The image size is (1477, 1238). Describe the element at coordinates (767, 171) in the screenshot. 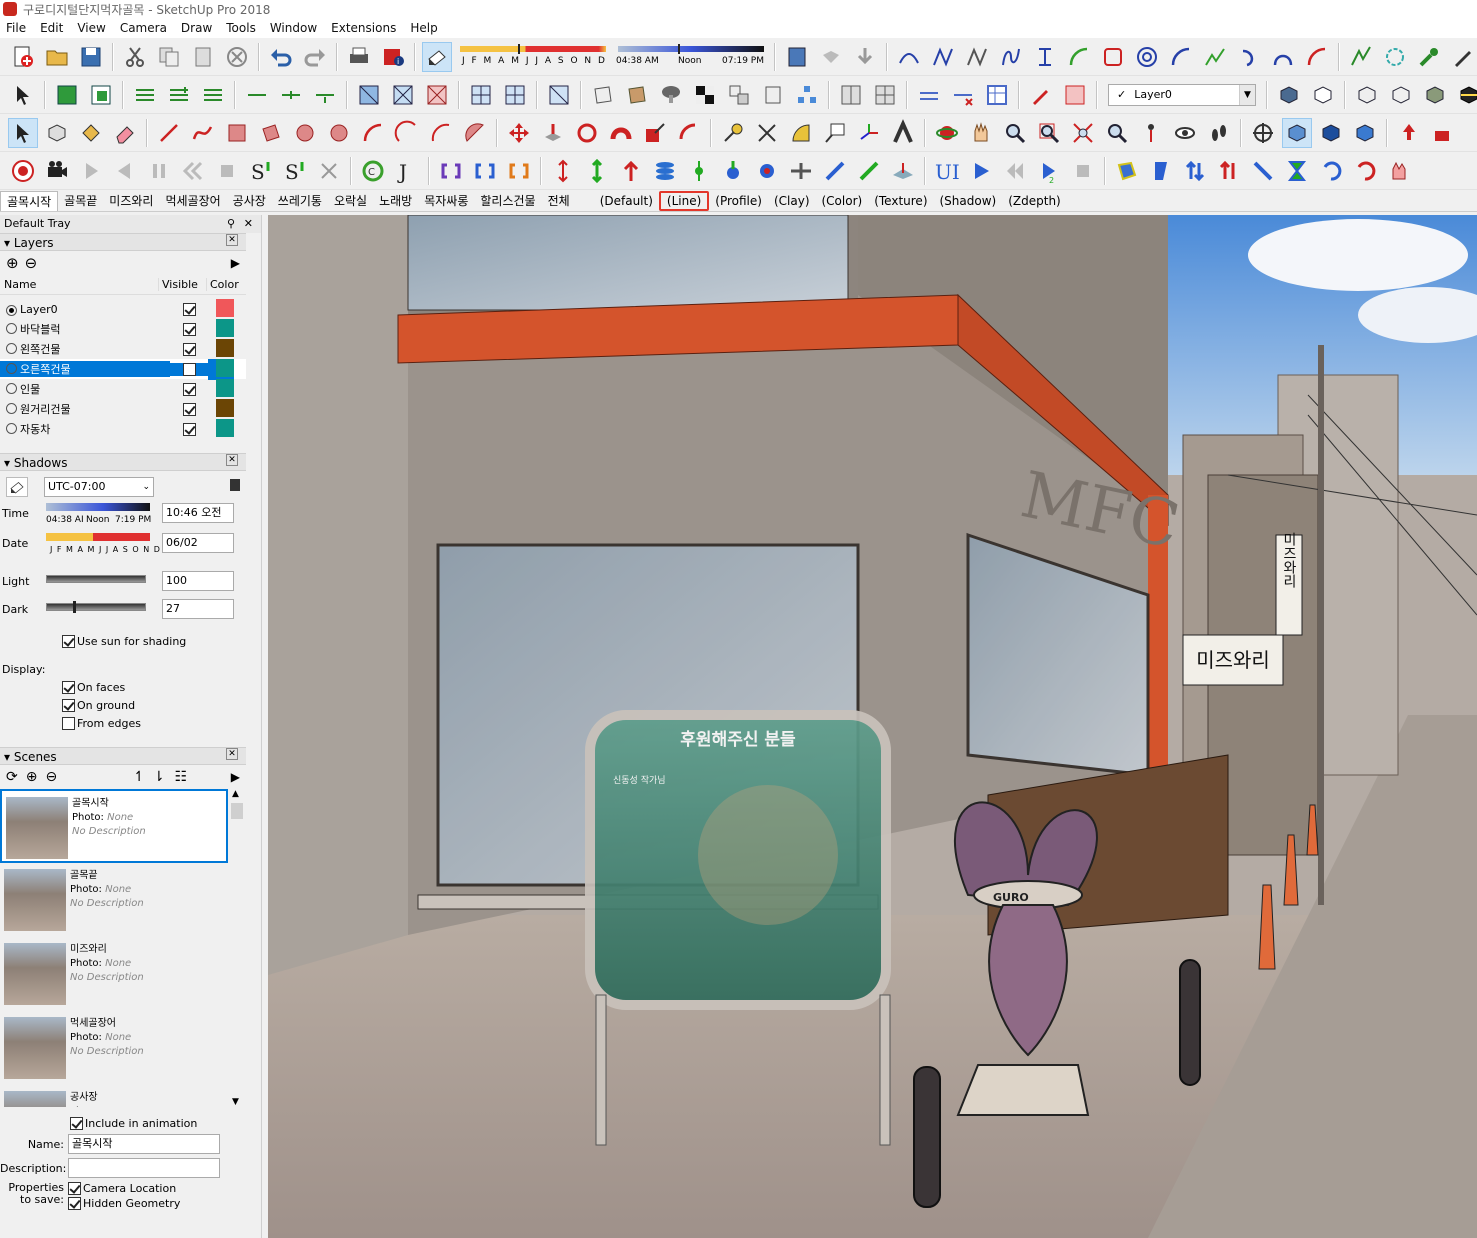

I see `servo-icon` at that location.